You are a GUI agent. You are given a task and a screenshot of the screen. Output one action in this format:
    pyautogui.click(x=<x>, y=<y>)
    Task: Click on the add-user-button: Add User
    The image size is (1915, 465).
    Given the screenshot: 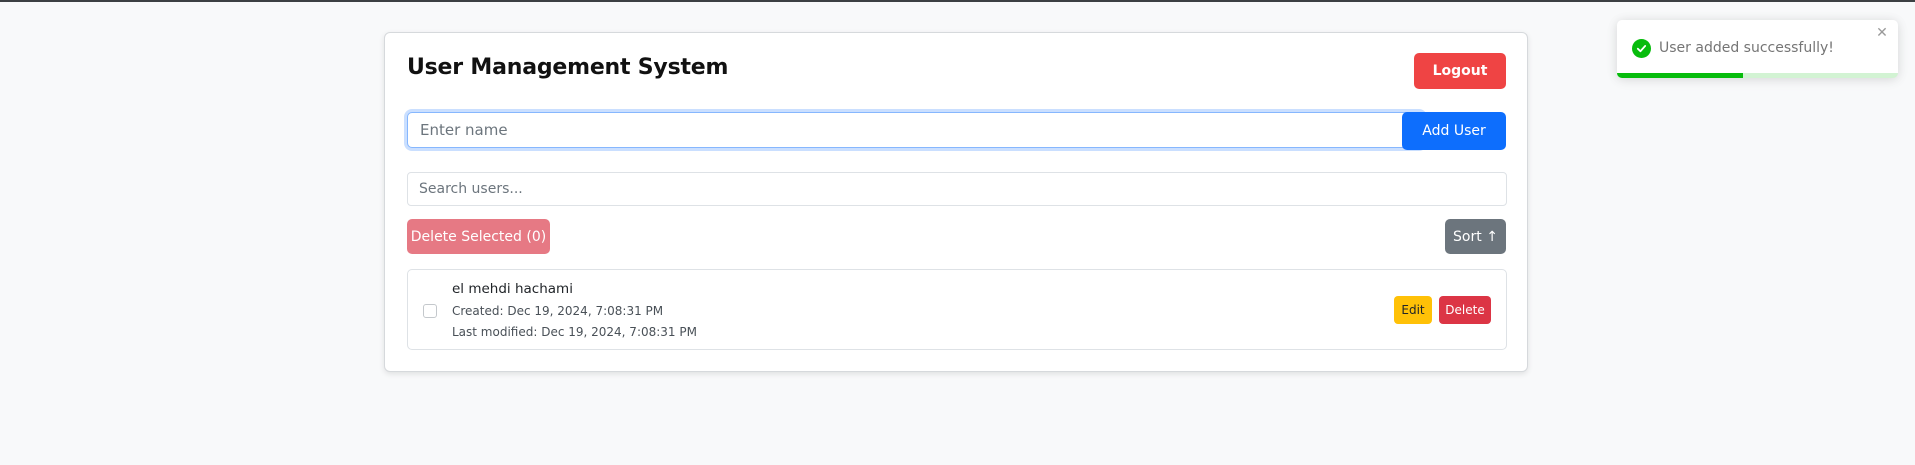 What is the action you would take?
    pyautogui.click(x=1454, y=131)
    